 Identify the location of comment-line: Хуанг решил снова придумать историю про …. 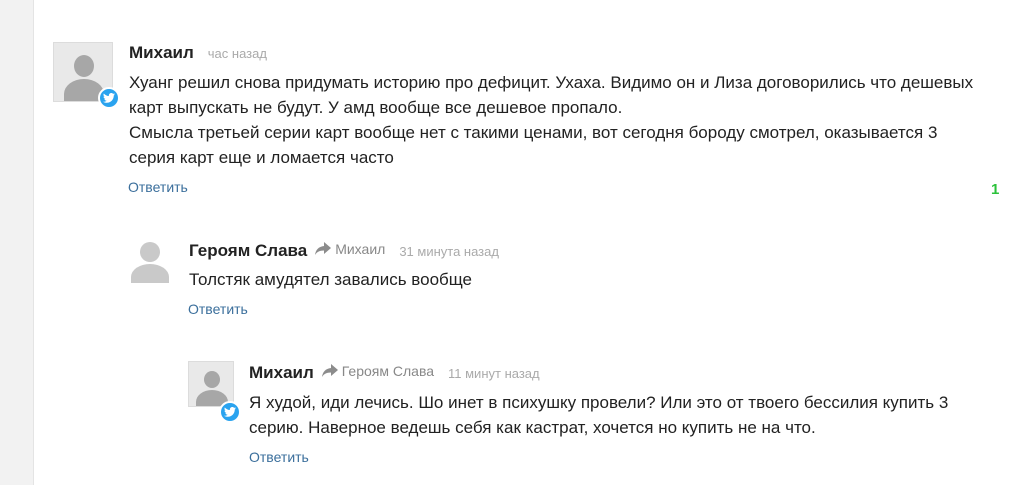
(551, 82).